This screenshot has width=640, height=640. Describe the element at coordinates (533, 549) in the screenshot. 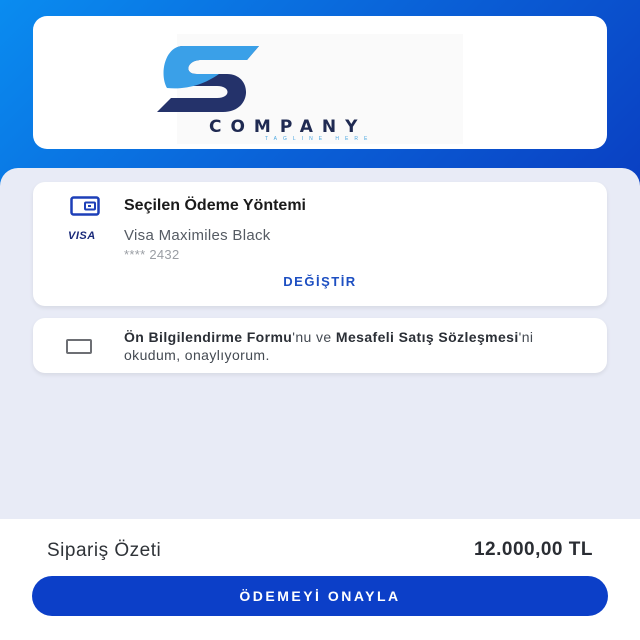

I see `order-total: 12.000,00 TL` at that location.